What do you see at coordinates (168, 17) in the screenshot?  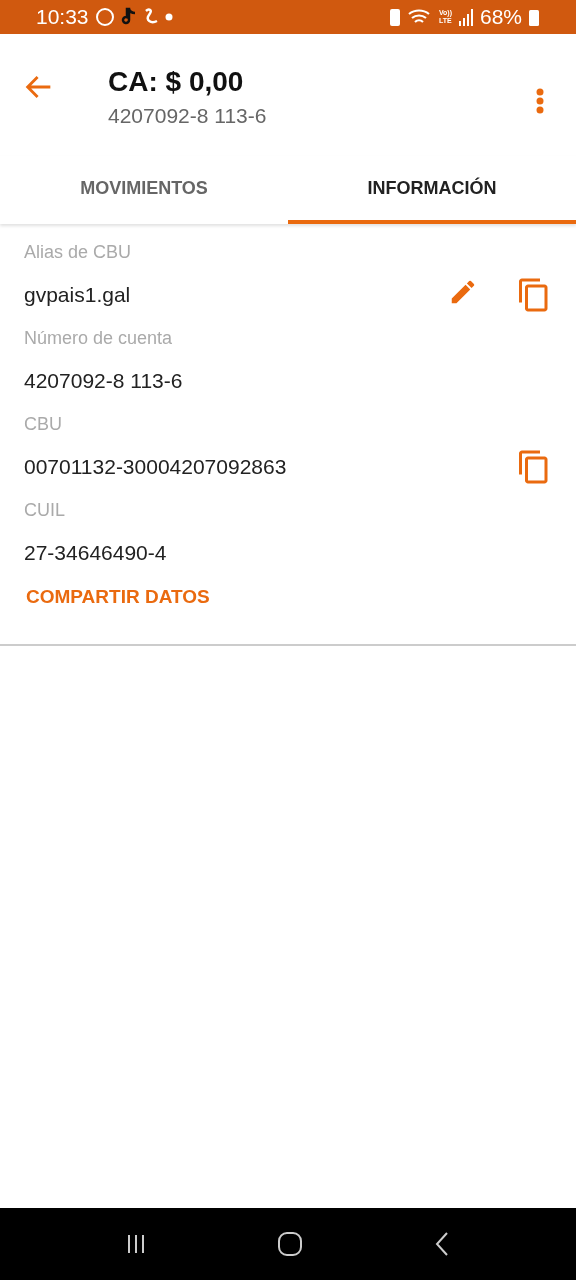 I see `dot-icon` at bounding box center [168, 17].